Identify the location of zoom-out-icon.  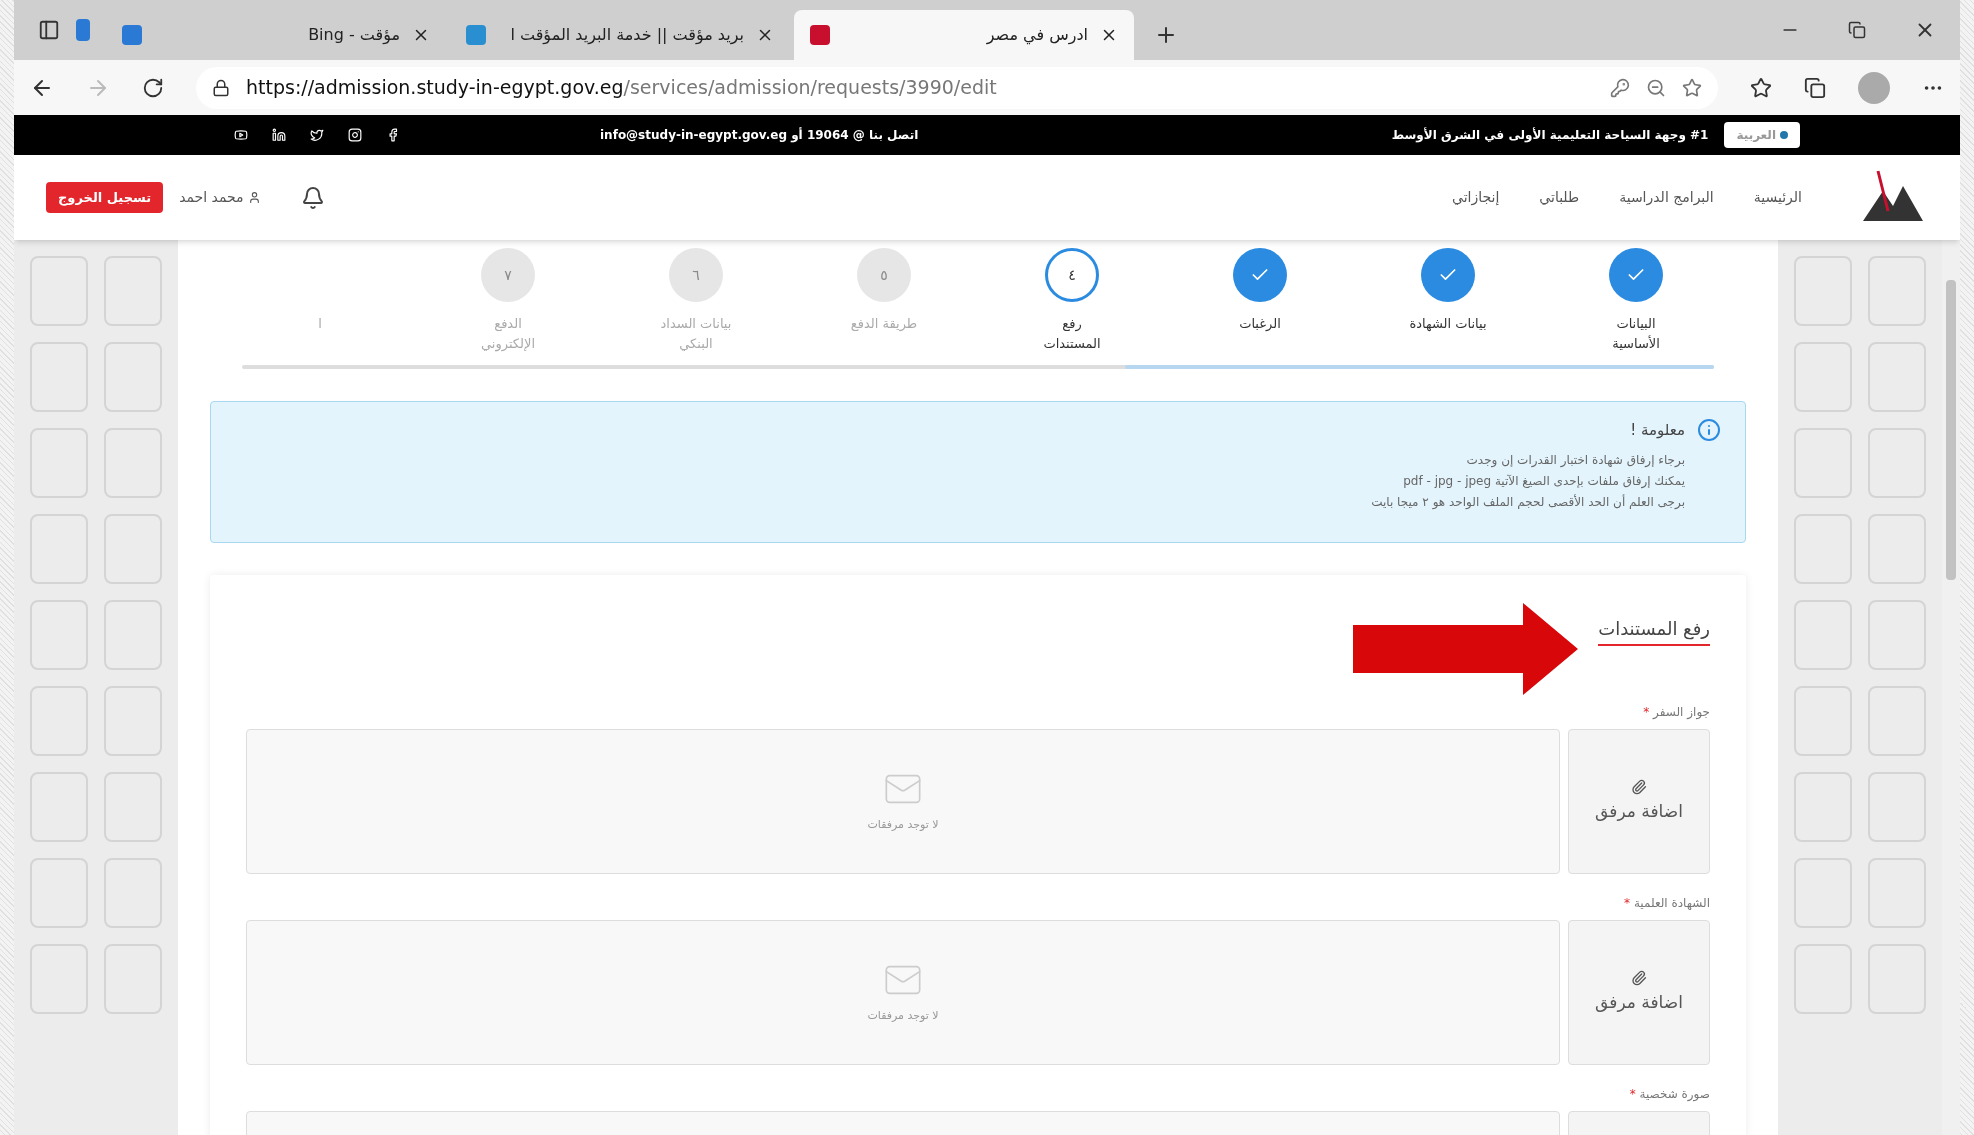
(1656, 87).